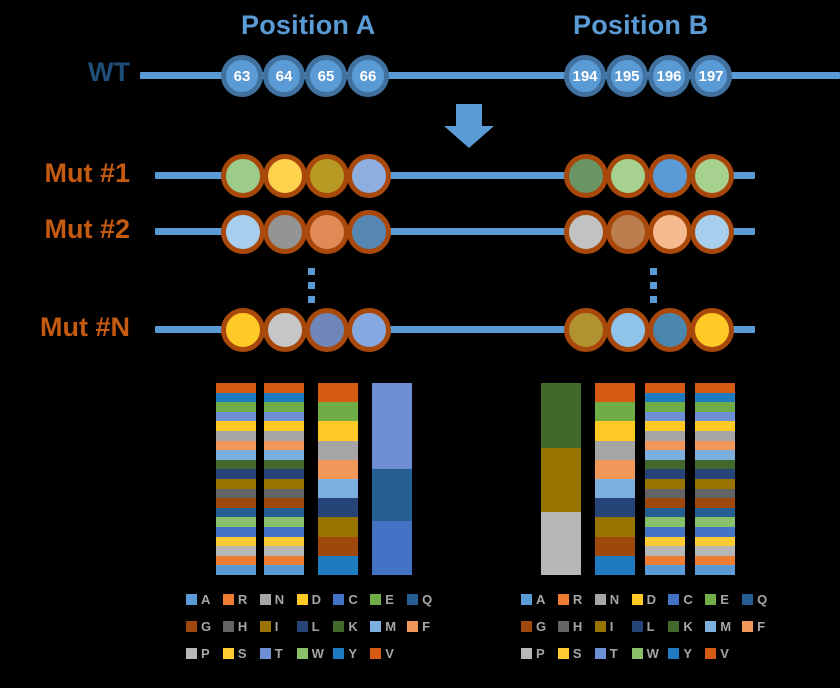 Image resolution: width=840 pixels, height=688 pixels. I want to click on legend-item-I: I, so click(278, 626).